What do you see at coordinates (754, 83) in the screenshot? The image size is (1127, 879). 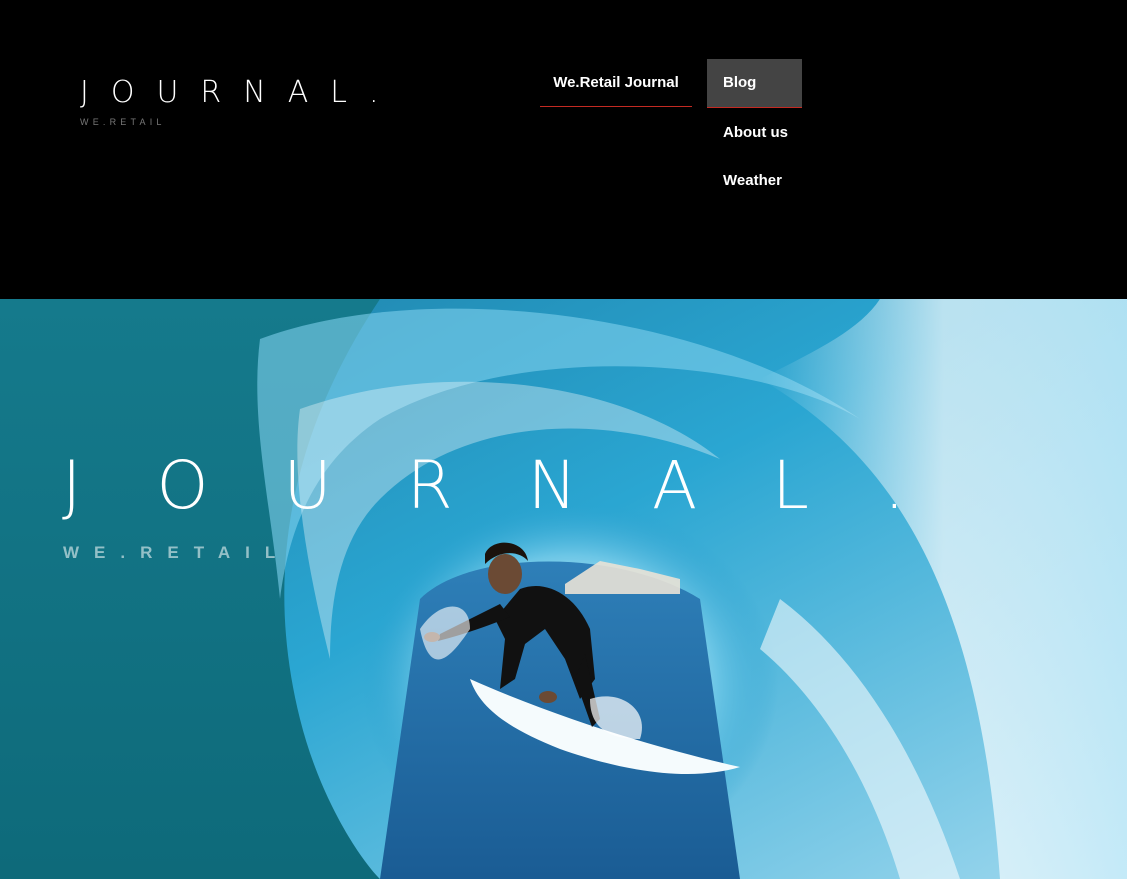 I see `nav-item-blog: Blog` at bounding box center [754, 83].